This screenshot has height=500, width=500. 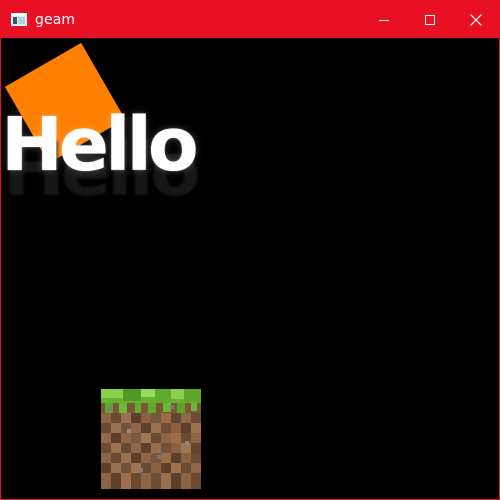 I want to click on minimize-icon, so click(x=384, y=20).